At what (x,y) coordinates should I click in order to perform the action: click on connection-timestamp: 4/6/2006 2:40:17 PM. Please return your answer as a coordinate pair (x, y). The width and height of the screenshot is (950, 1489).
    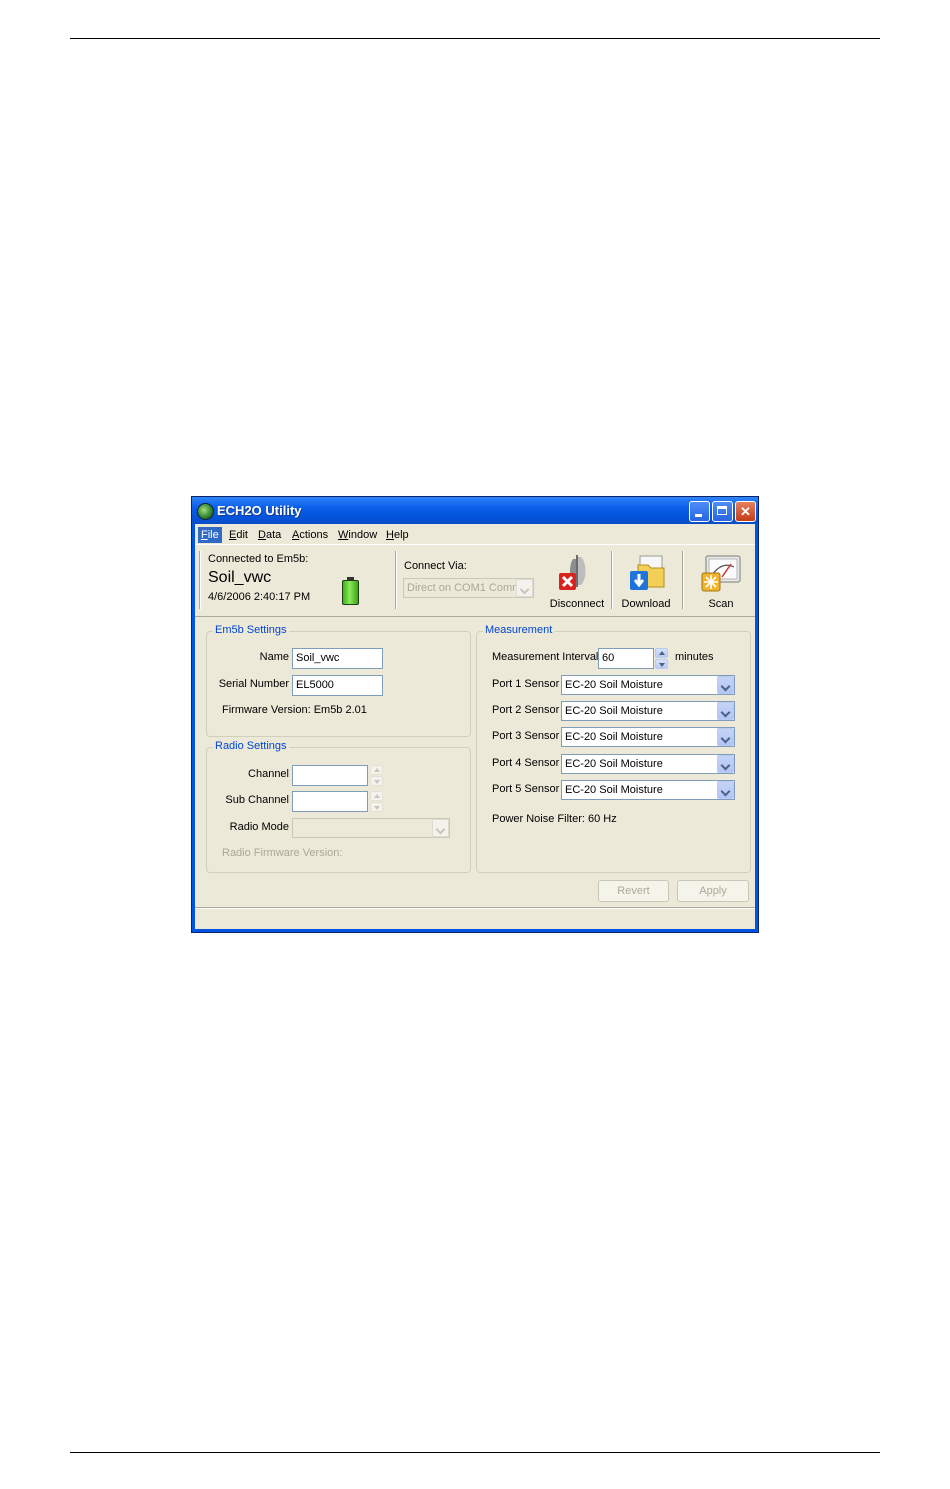
    Looking at the image, I should click on (259, 597).